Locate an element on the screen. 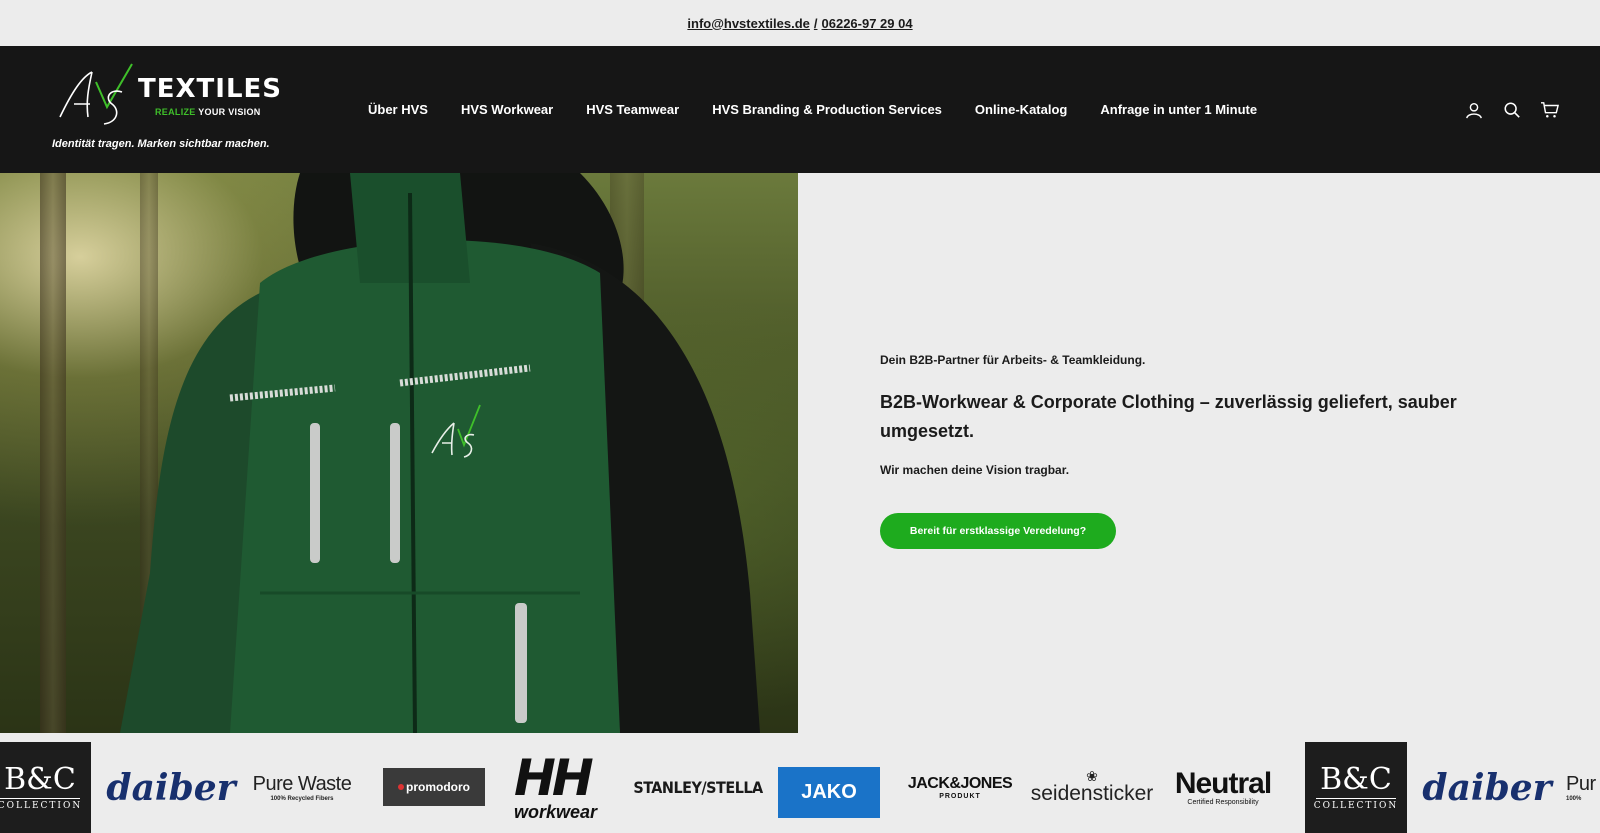 This screenshot has width=1600, height=833. brand-logo-daiber: daiber is located at coordinates (171, 787).